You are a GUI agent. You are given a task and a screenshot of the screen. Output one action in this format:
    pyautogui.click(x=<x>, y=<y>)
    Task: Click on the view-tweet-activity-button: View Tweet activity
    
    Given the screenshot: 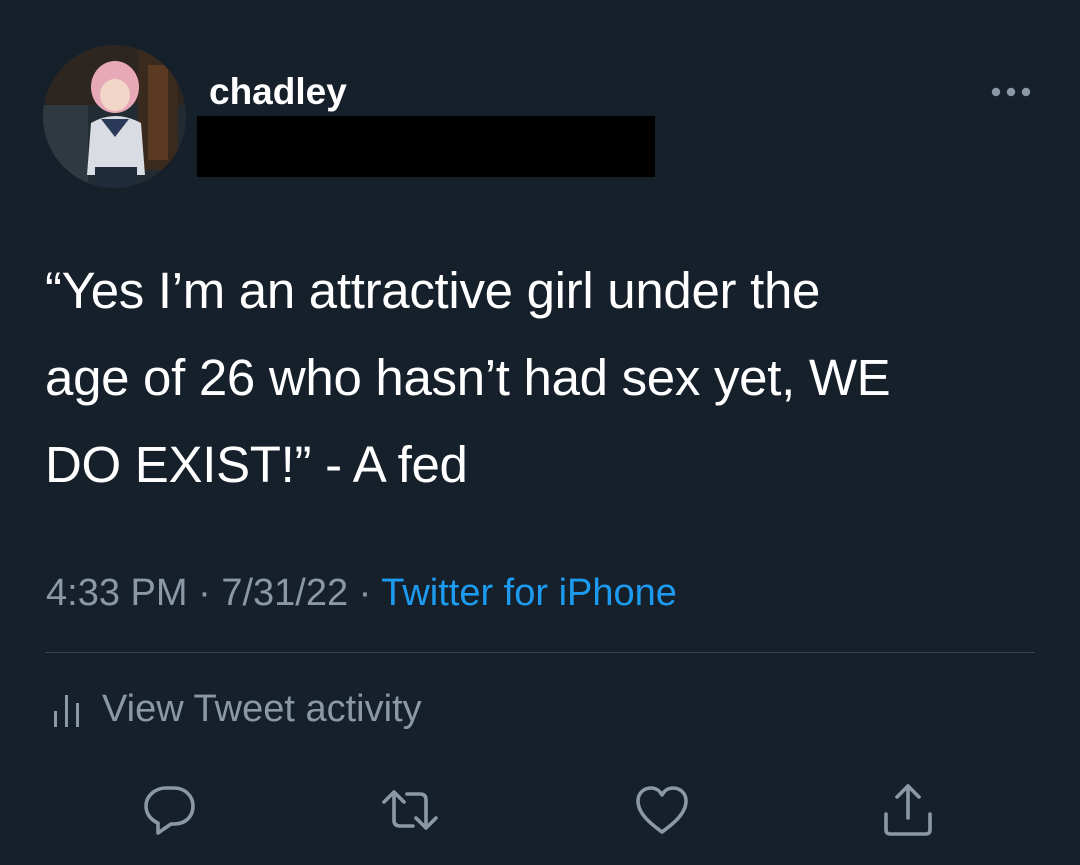 What is the action you would take?
    pyautogui.click(x=236, y=709)
    